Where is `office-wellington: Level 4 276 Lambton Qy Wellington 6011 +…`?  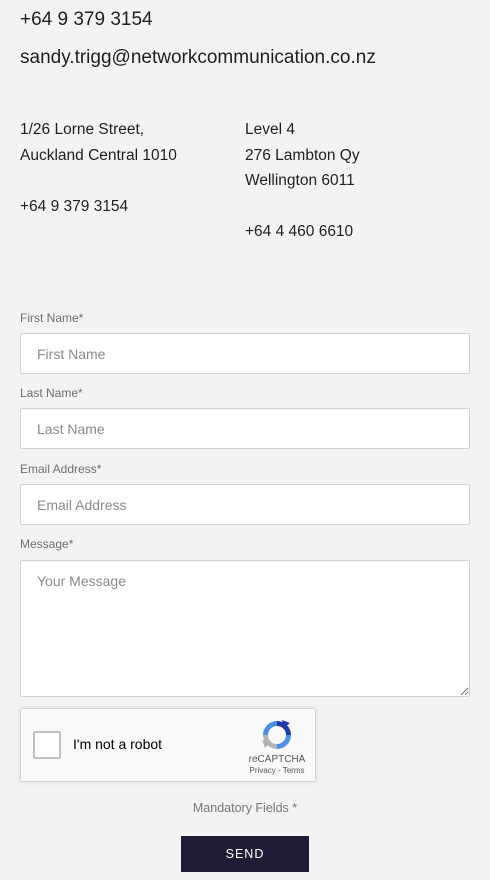
office-wellington: Level 4 276 Lambton Qy Wellington 6011 +… is located at coordinates (302, 181).